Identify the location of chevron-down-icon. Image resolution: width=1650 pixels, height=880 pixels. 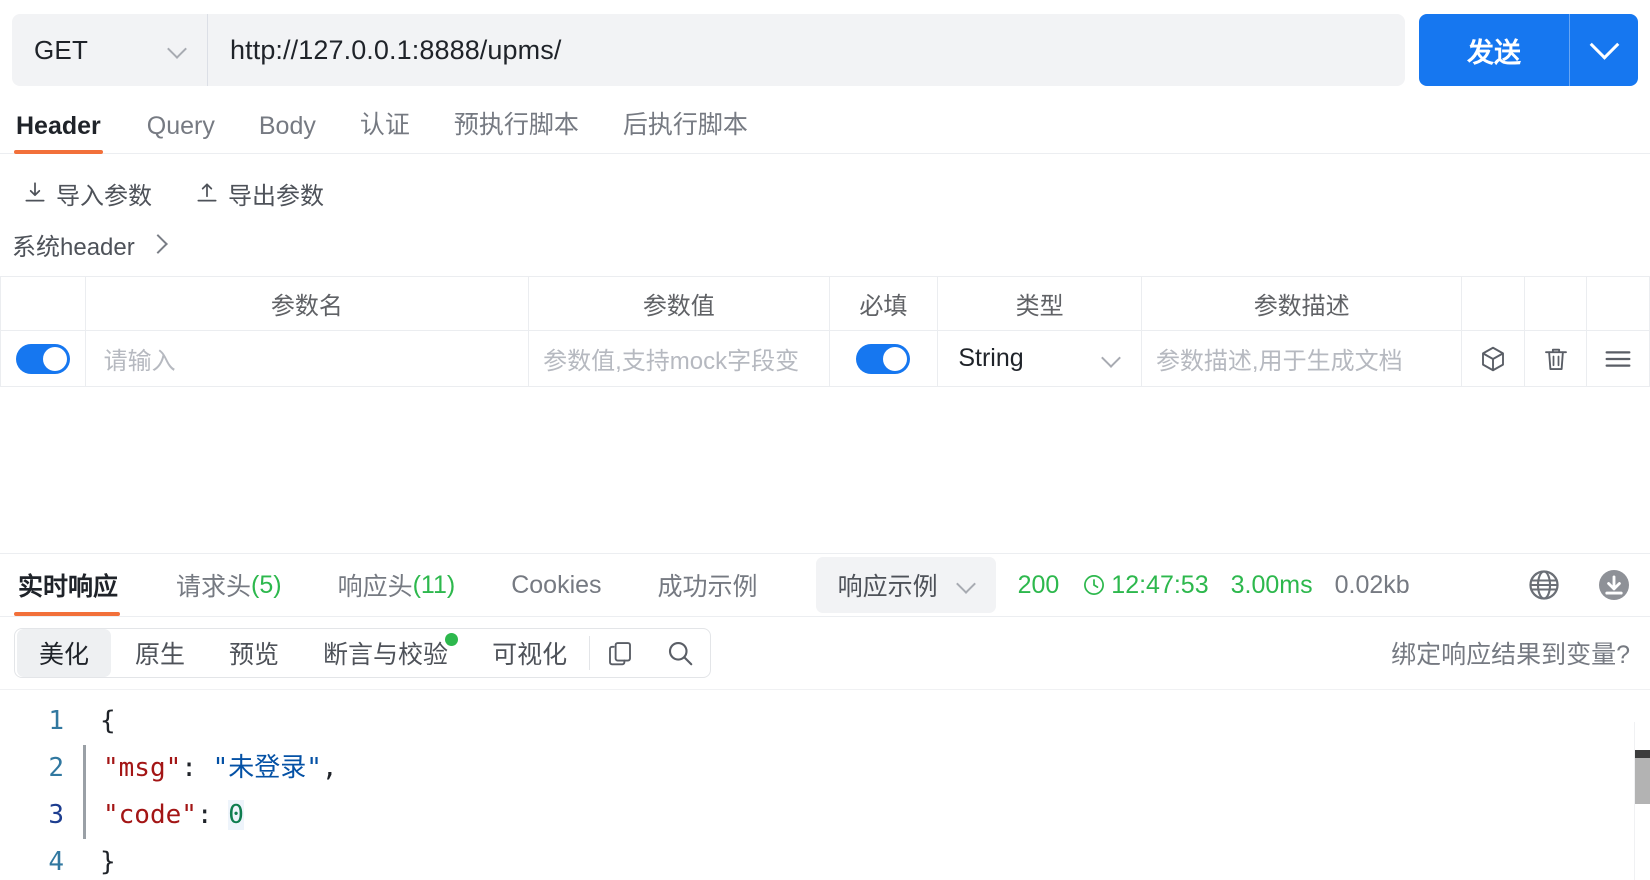
(178, 50).